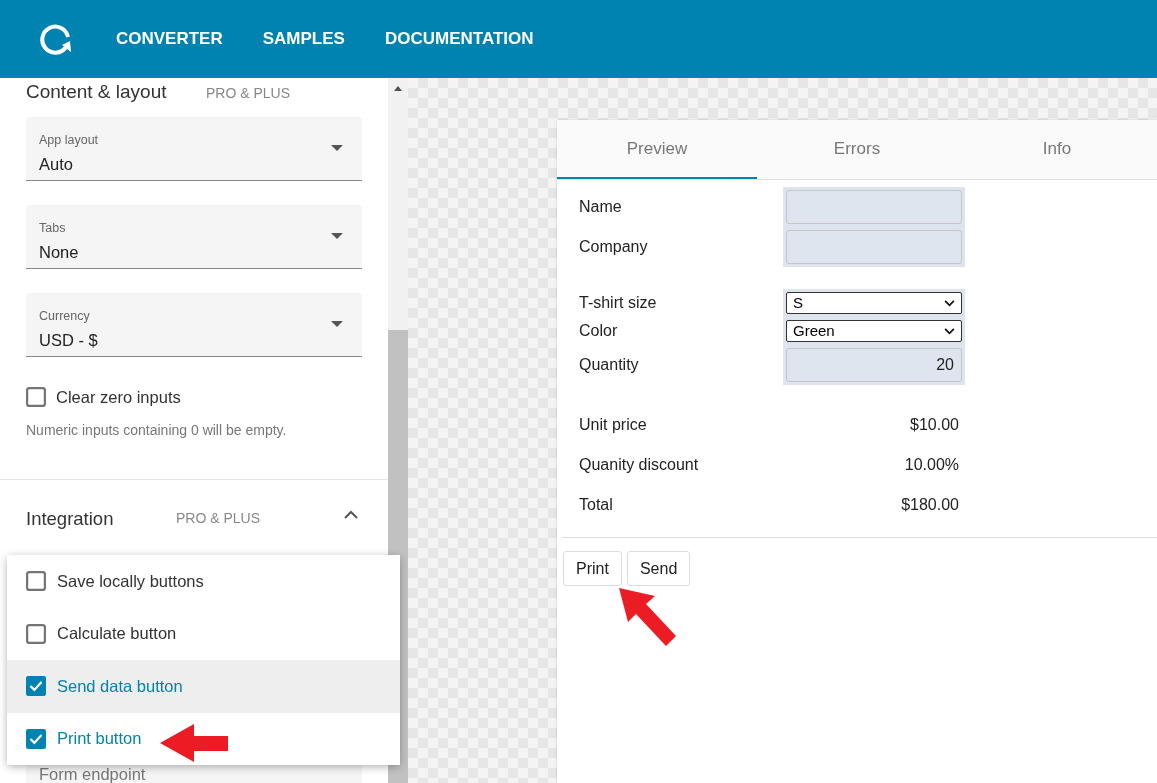  Describe the element at coordinates (303, 39) in the screenshot. I see `nav-link: SAMPLES` at that location.